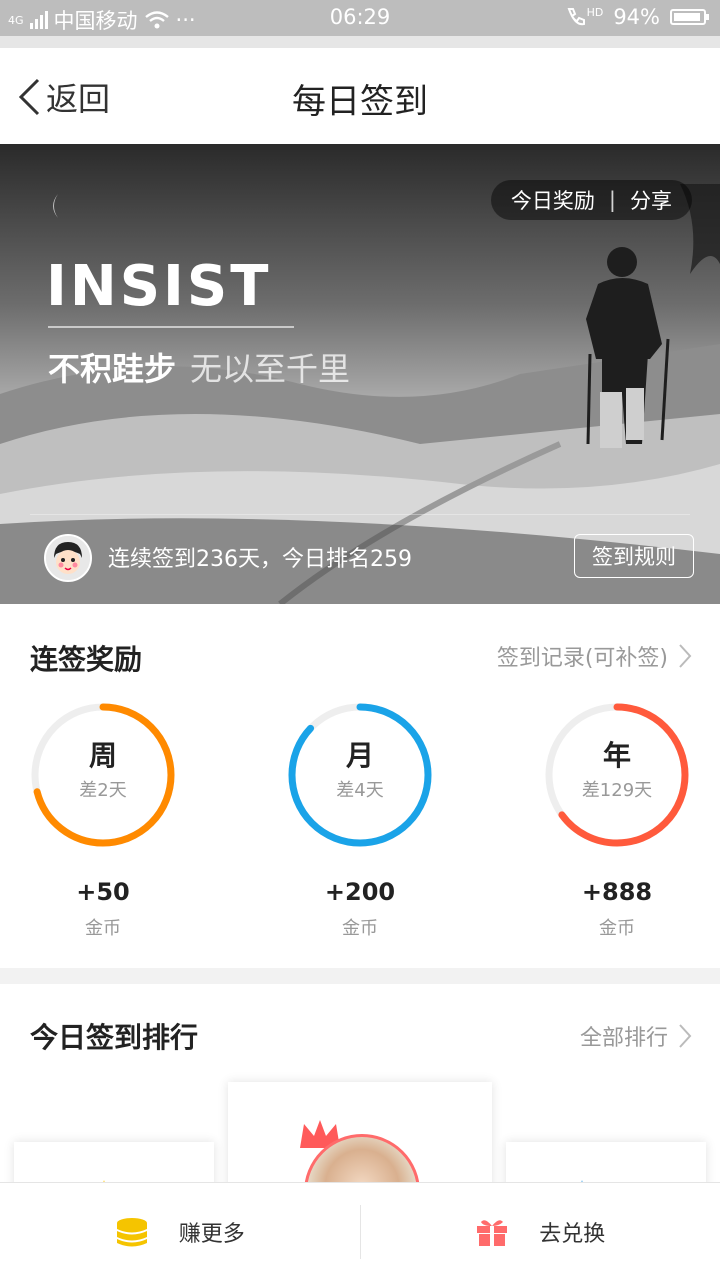 This screenshot has width=720, height=1281. I want to click on reward-ring-item: 月差4天 +200 金币, so click(360, 820).